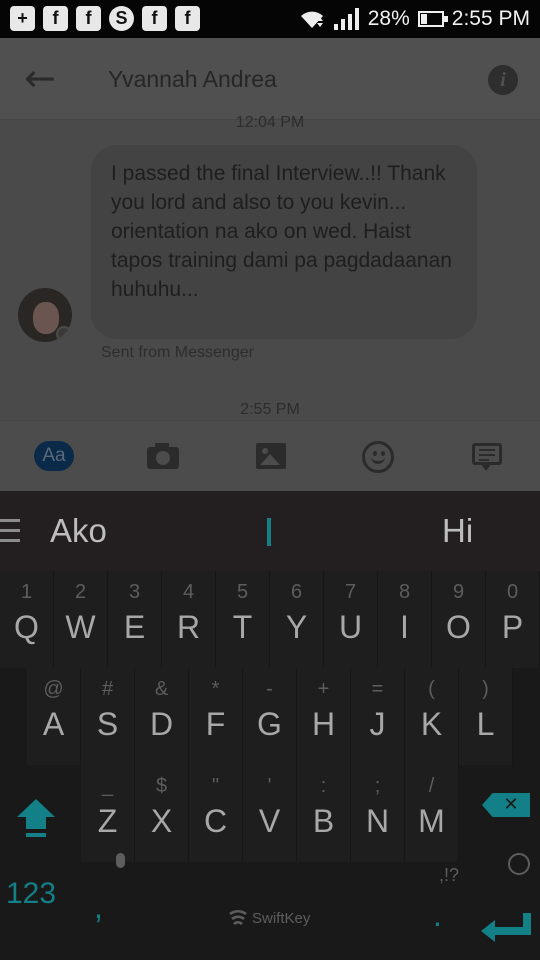 The width and height of the screenshot is (540, 960). I want to click on key-m: / M, so click(432, 813).